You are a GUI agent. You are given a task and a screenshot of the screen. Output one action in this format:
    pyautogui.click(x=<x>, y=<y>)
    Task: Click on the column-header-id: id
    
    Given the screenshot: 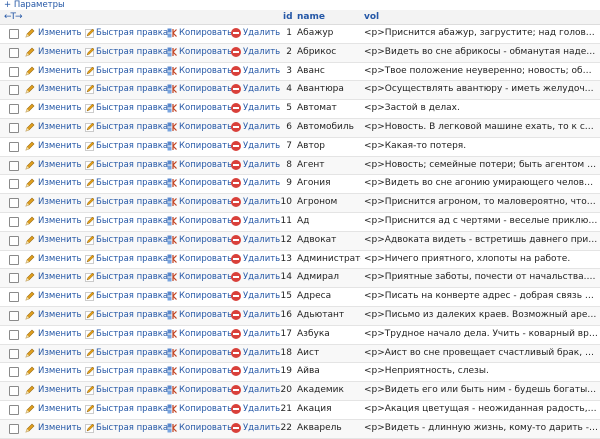 What is the action you would take?
    pyautogui.click(x=288, y=17)
    